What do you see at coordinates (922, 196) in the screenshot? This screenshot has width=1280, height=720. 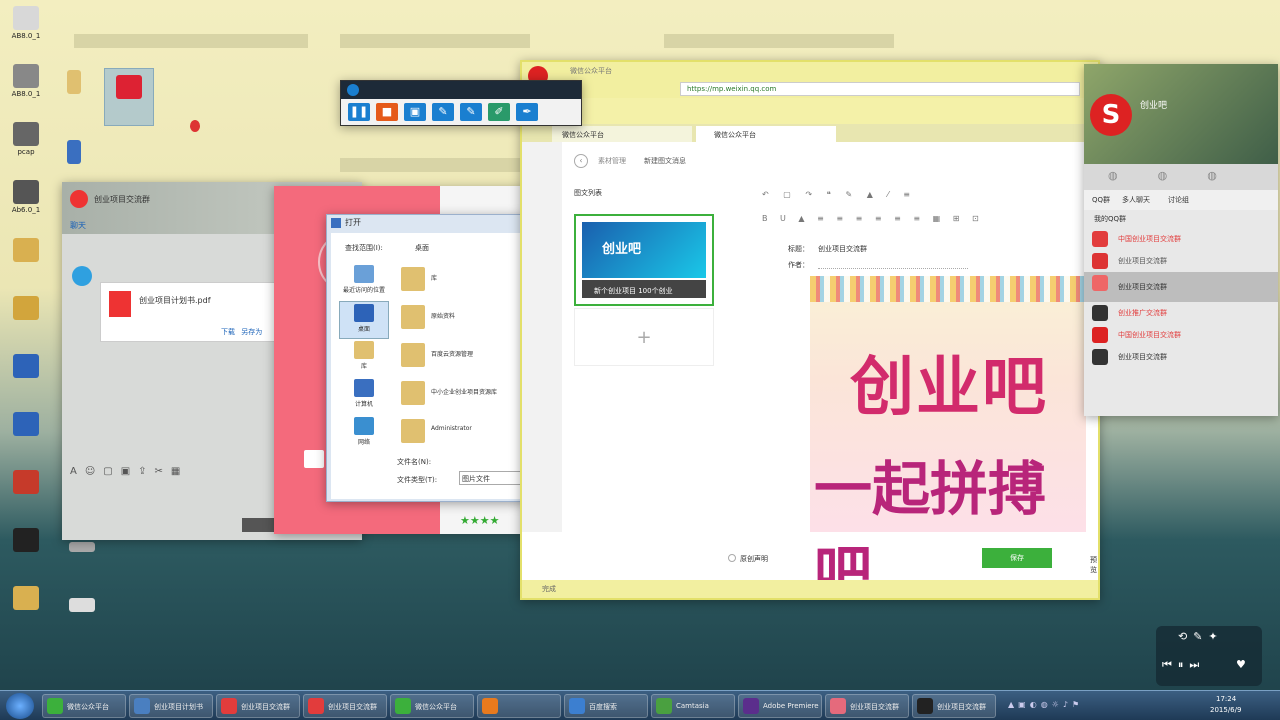 I see `editor-toolbar: ↶ ▢ ↷ ❝ ✎ ▲ ⁄ ≡` at bounding box center [922, 196].